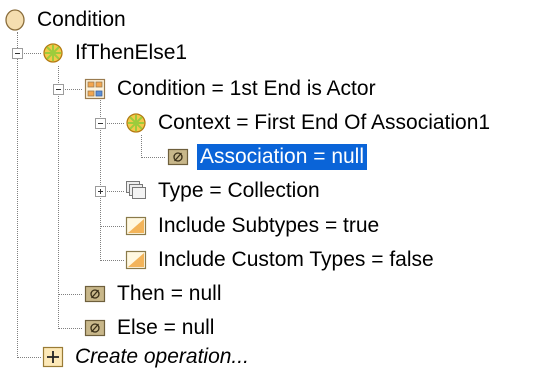  What do you see at coordinates (166, 327) in the screenshot?
I see `tree-node-label: Else = null` at bounding box center [166, 327].